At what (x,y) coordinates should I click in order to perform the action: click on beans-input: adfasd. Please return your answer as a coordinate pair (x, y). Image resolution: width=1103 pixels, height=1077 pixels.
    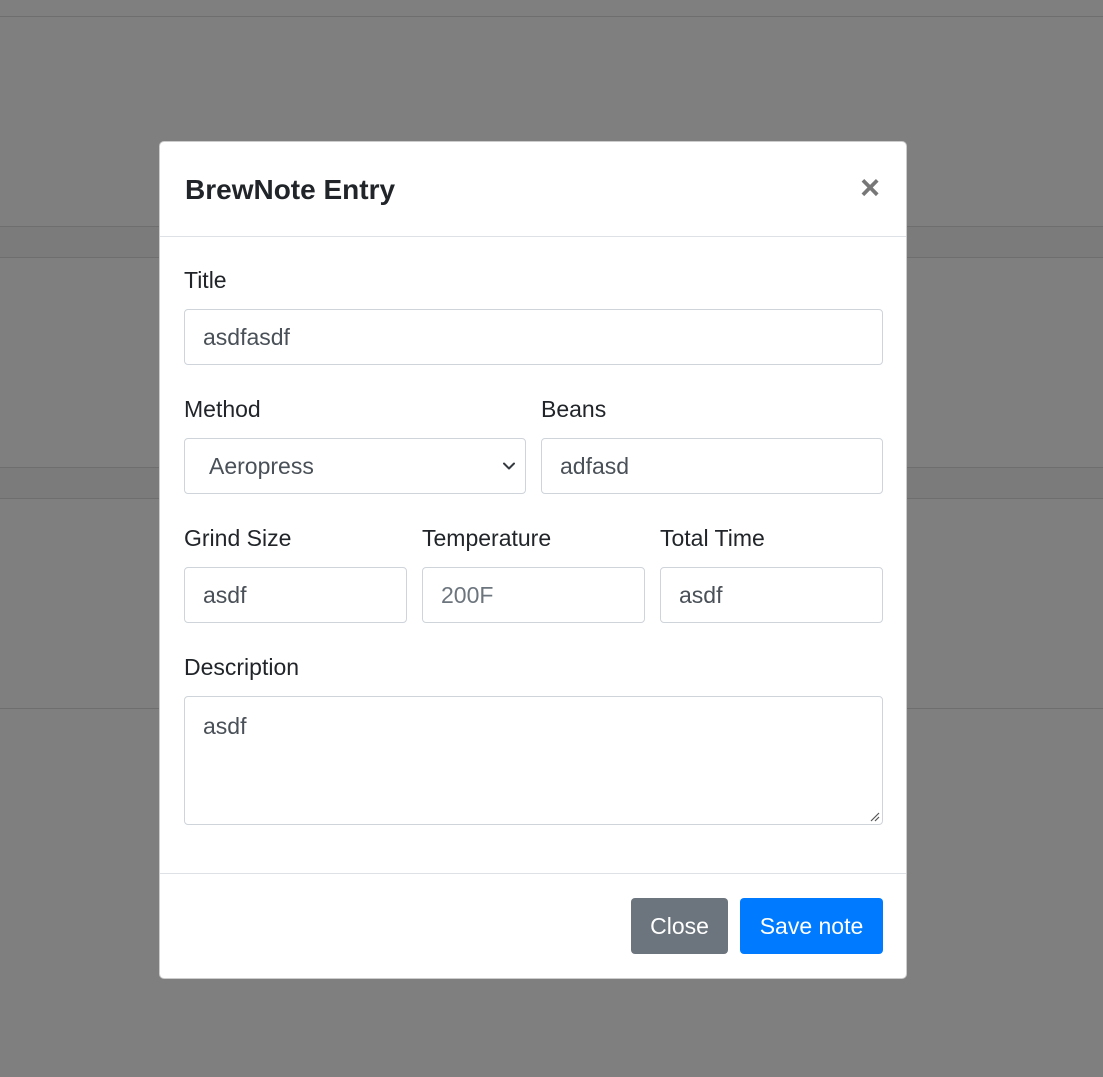
    Looking at the image, I should click on (712, 466).